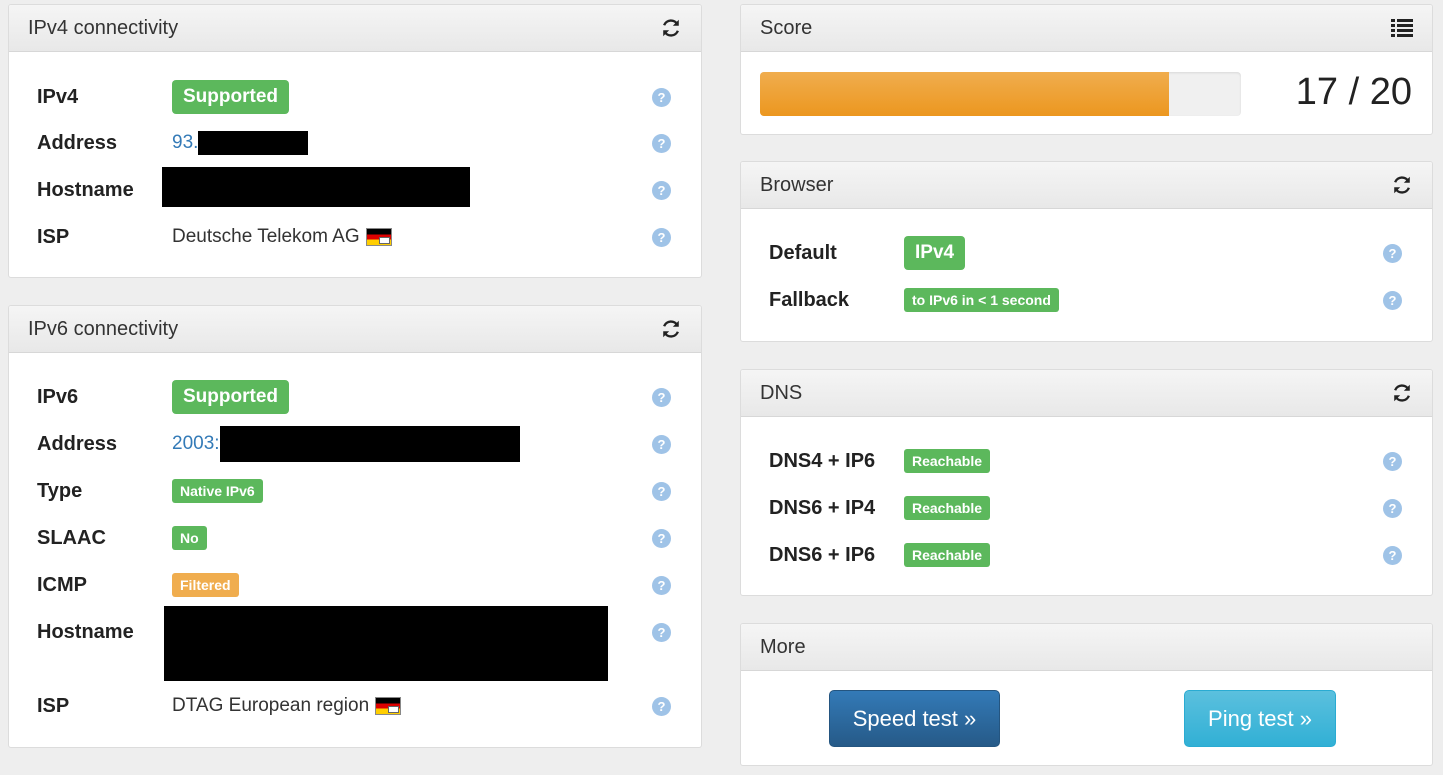 The height and width of the screenshot is (775, 1443). I want to click on score-progress-bar, so click(1000, 94).